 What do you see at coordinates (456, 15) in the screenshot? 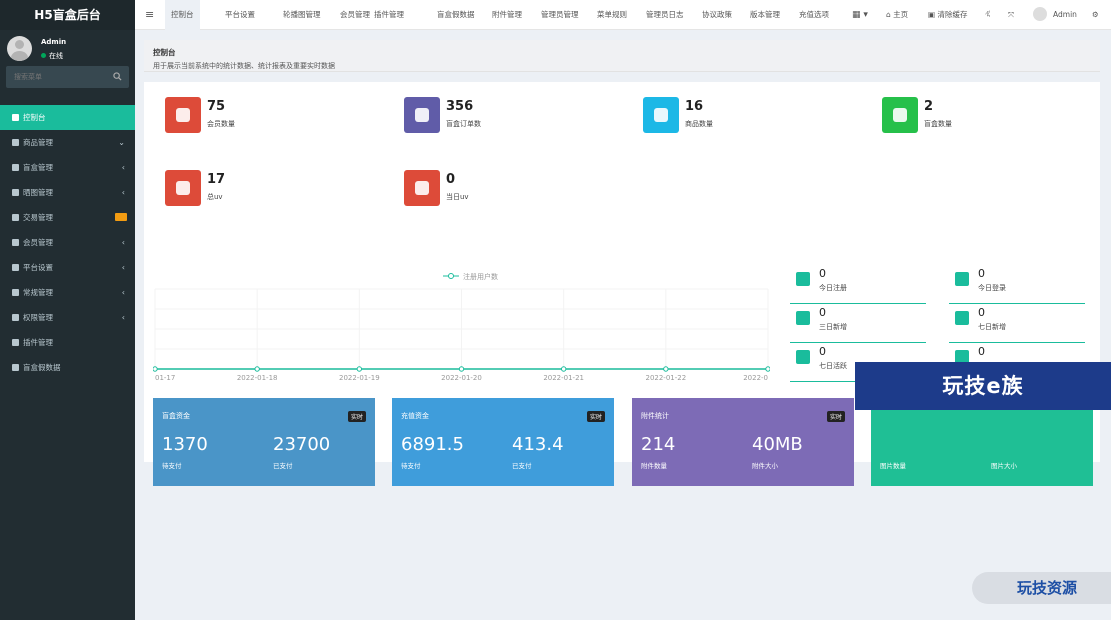
I see `top-tab: 盲盒假数据` at bounding box center [456, 15].